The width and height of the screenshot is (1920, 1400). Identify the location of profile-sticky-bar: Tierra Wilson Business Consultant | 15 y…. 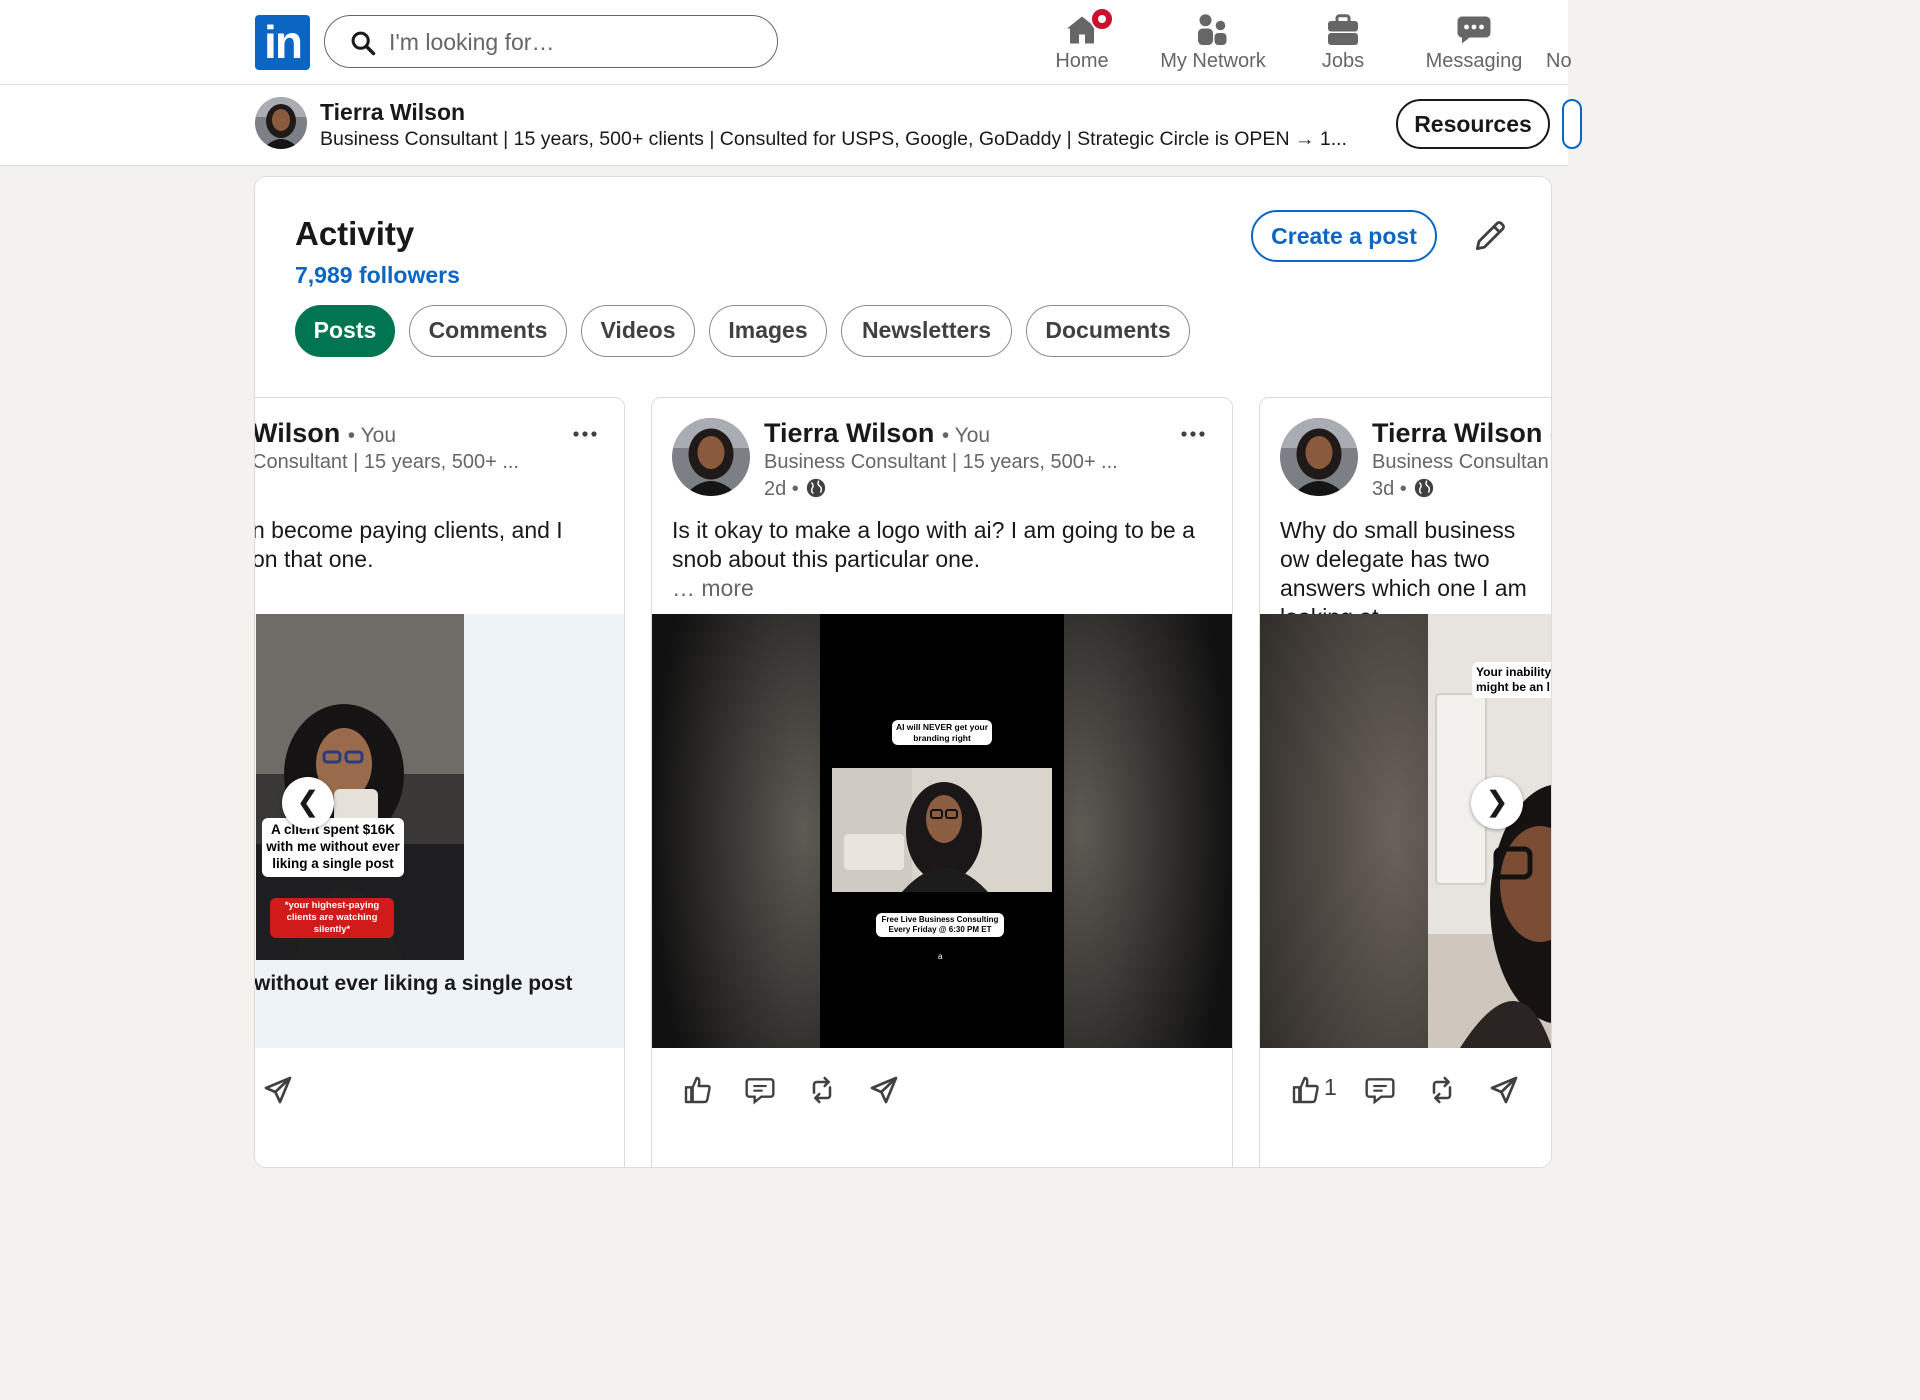
(791, 125).